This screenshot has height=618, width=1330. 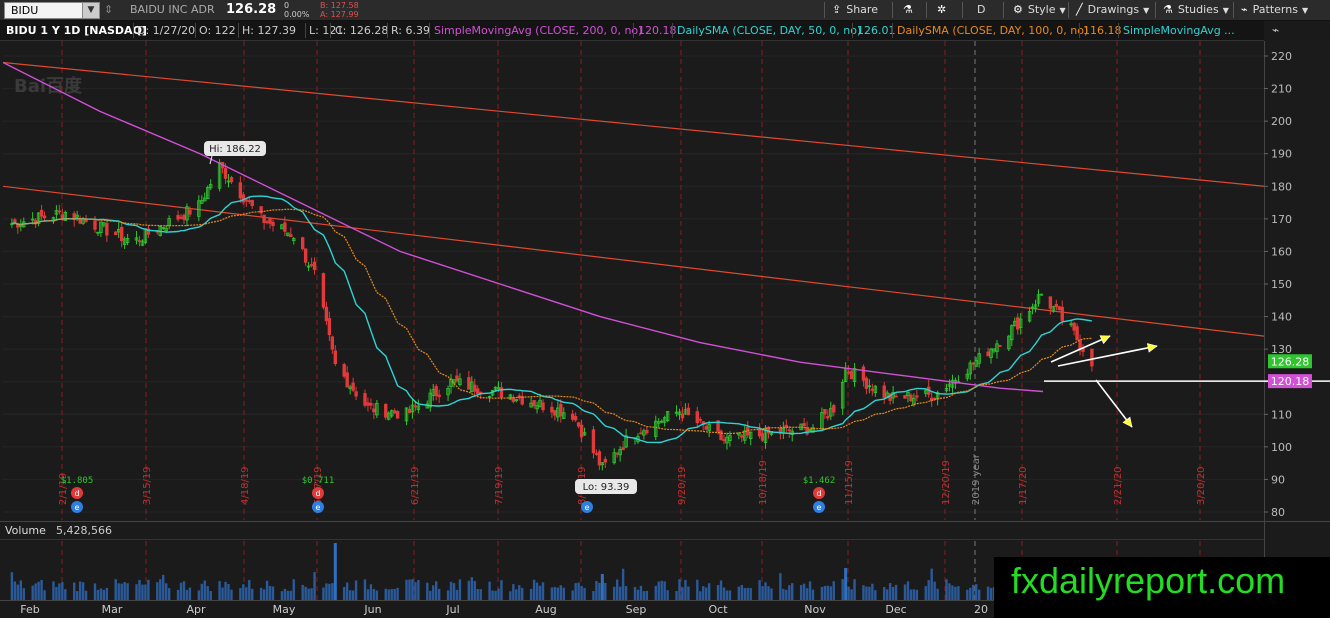 I want to click on drawings-button: ╱ Drawings ▼, so click(x=1112, y=10).